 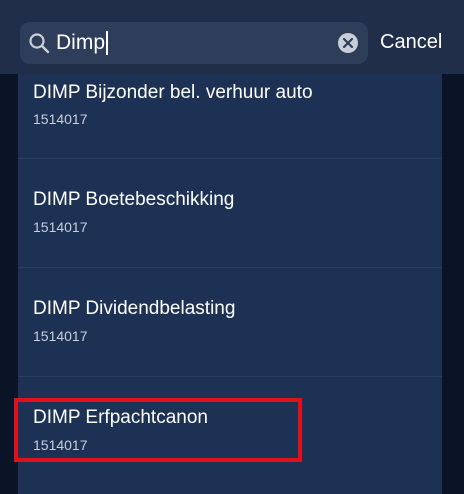 I want to click on highlight-box, so click(x=158, y=430).